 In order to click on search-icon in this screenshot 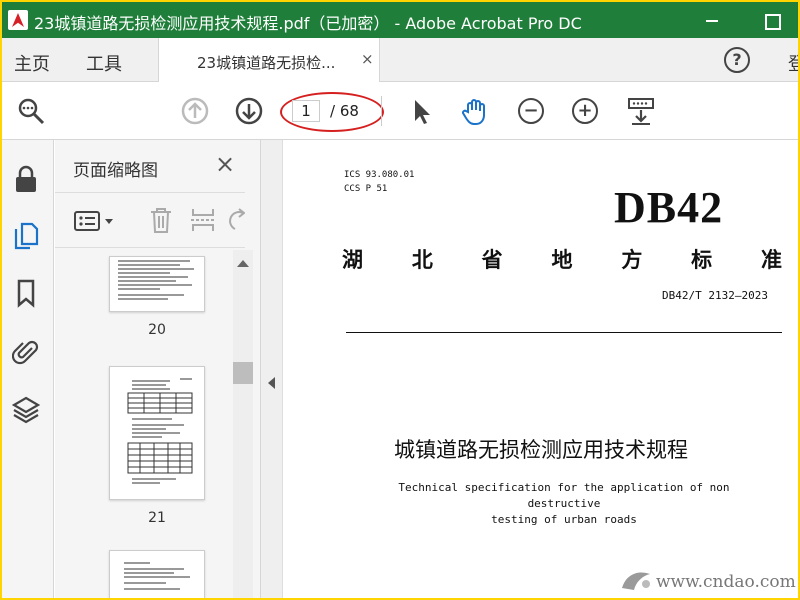, I will do `click(31, 111)`.